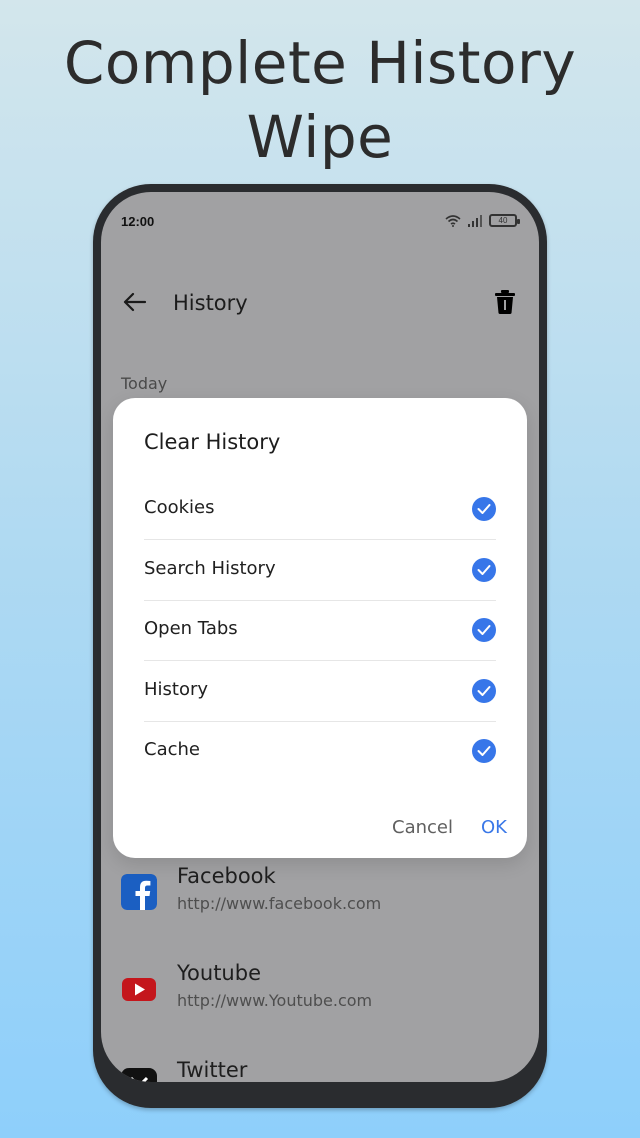  Describe the element at coordinates (320, 692) in the screenshot. I see `option-history: History` at that location.